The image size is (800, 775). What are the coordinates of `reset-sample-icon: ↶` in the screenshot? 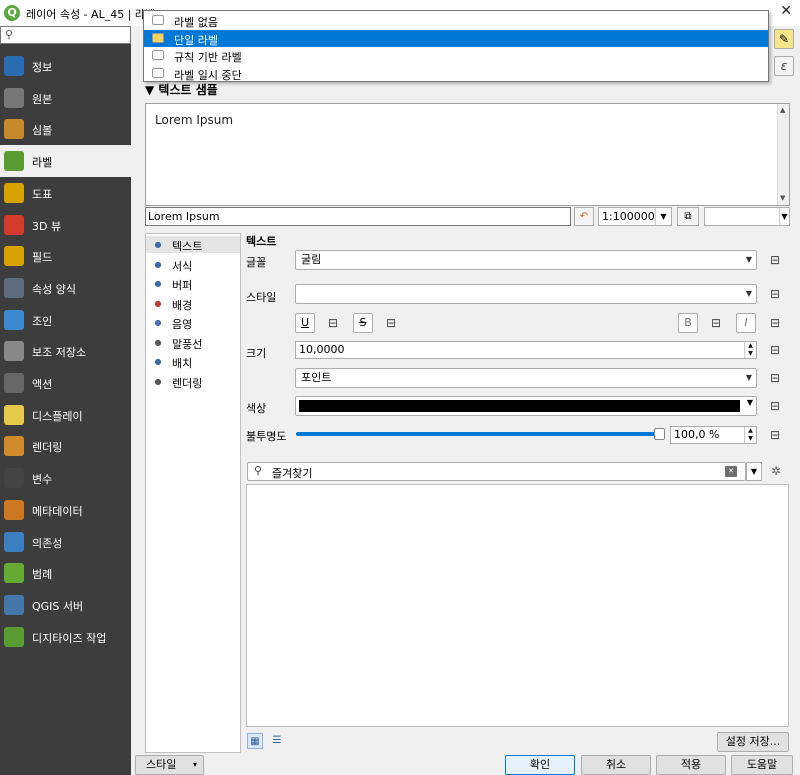 It's located at (584, 216).